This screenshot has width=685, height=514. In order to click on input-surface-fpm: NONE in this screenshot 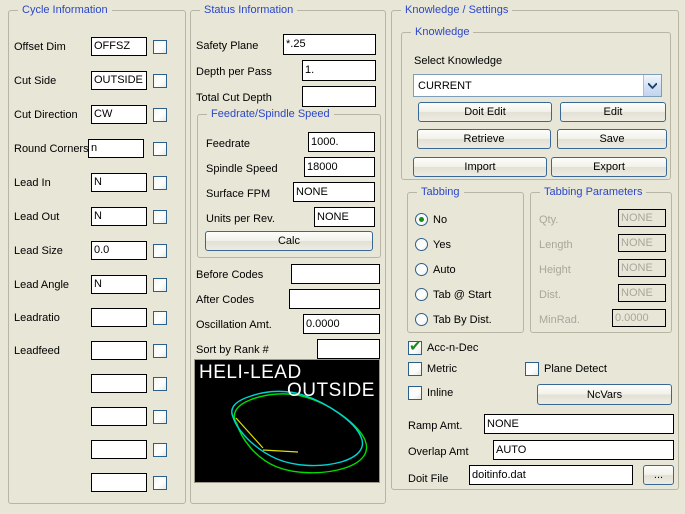, I will do `click(334, 192)`.